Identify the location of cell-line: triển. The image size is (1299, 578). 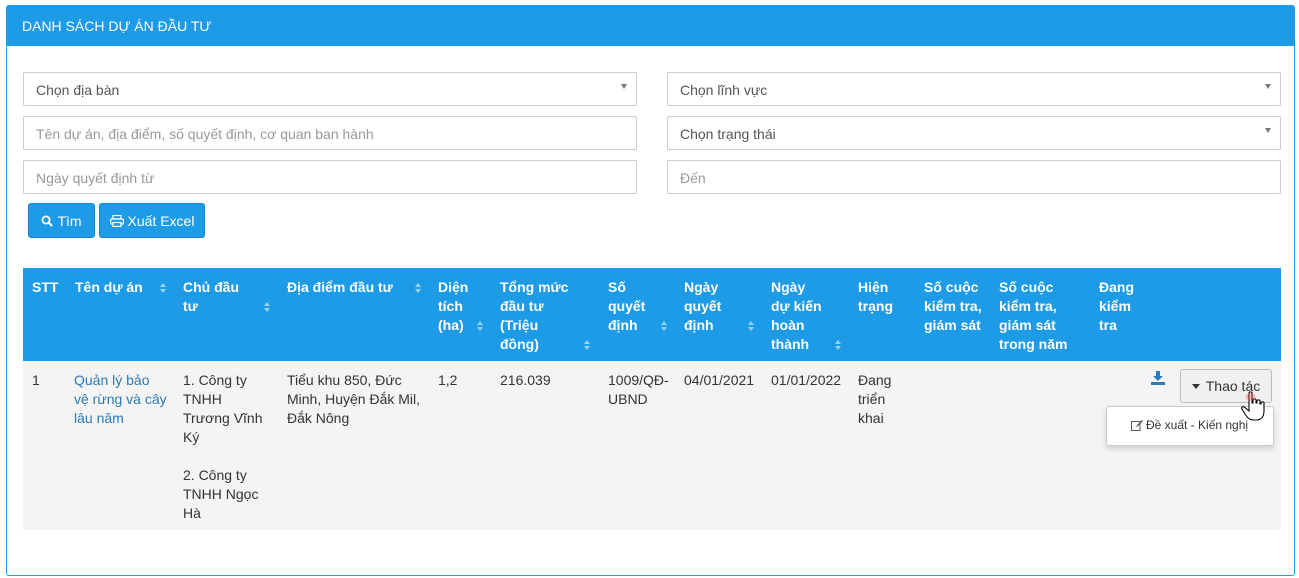
(872, 399).